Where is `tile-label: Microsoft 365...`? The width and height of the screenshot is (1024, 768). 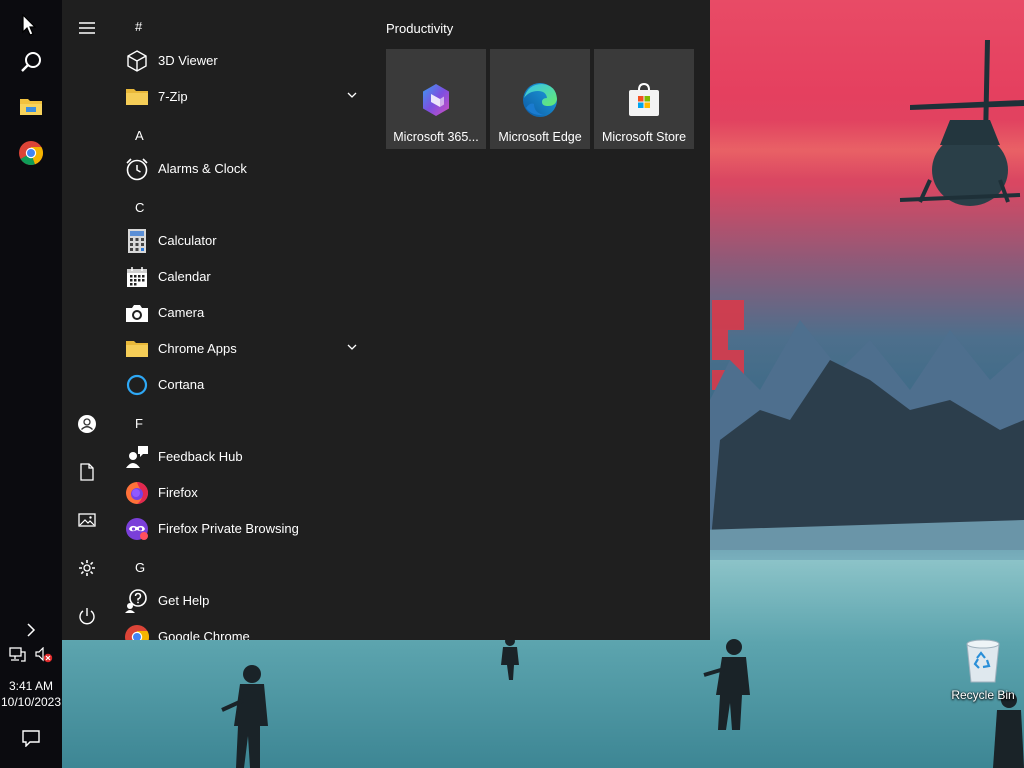
tile-label: Microsoft 365... is located at coordinates (436, 137).